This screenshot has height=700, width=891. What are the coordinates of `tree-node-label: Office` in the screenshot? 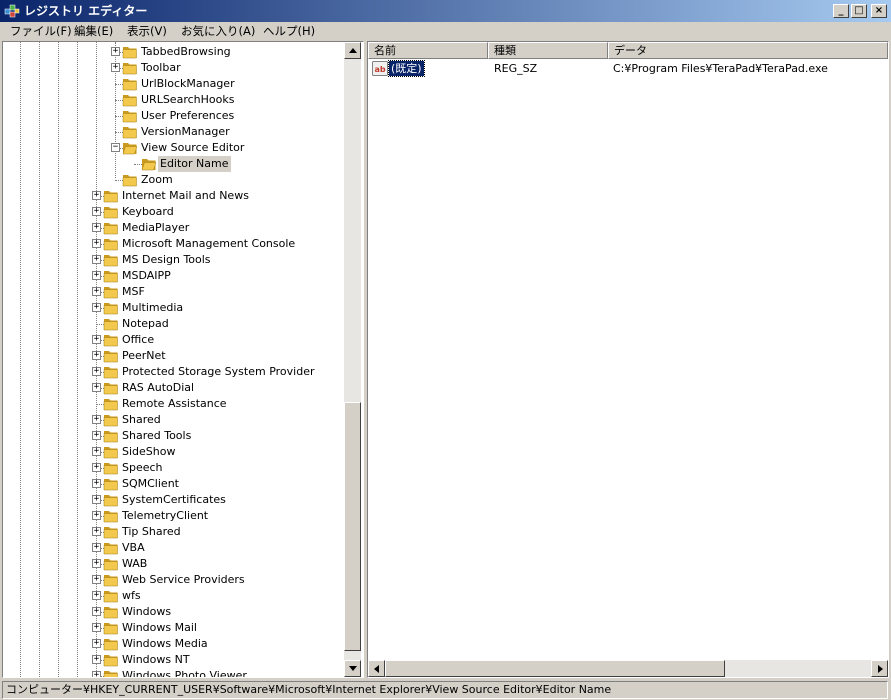 It's located at (138, 340).